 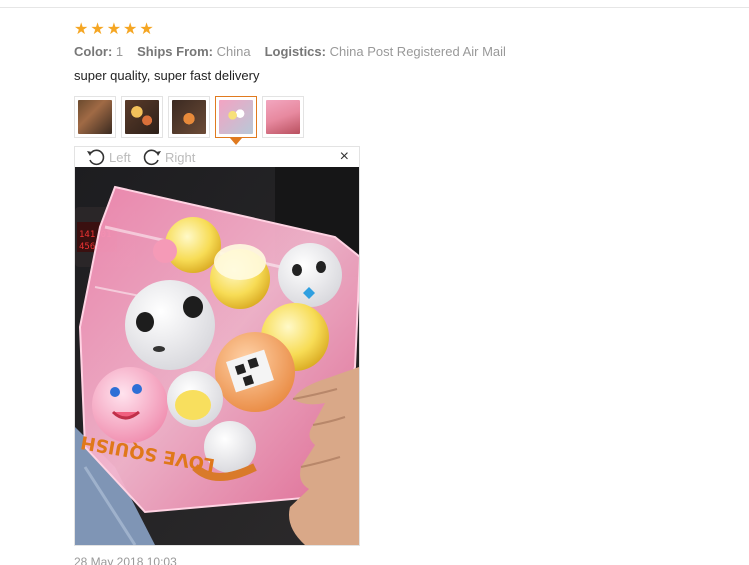 I want to click on color-info: Color: 1, so click(x=98, y=51).